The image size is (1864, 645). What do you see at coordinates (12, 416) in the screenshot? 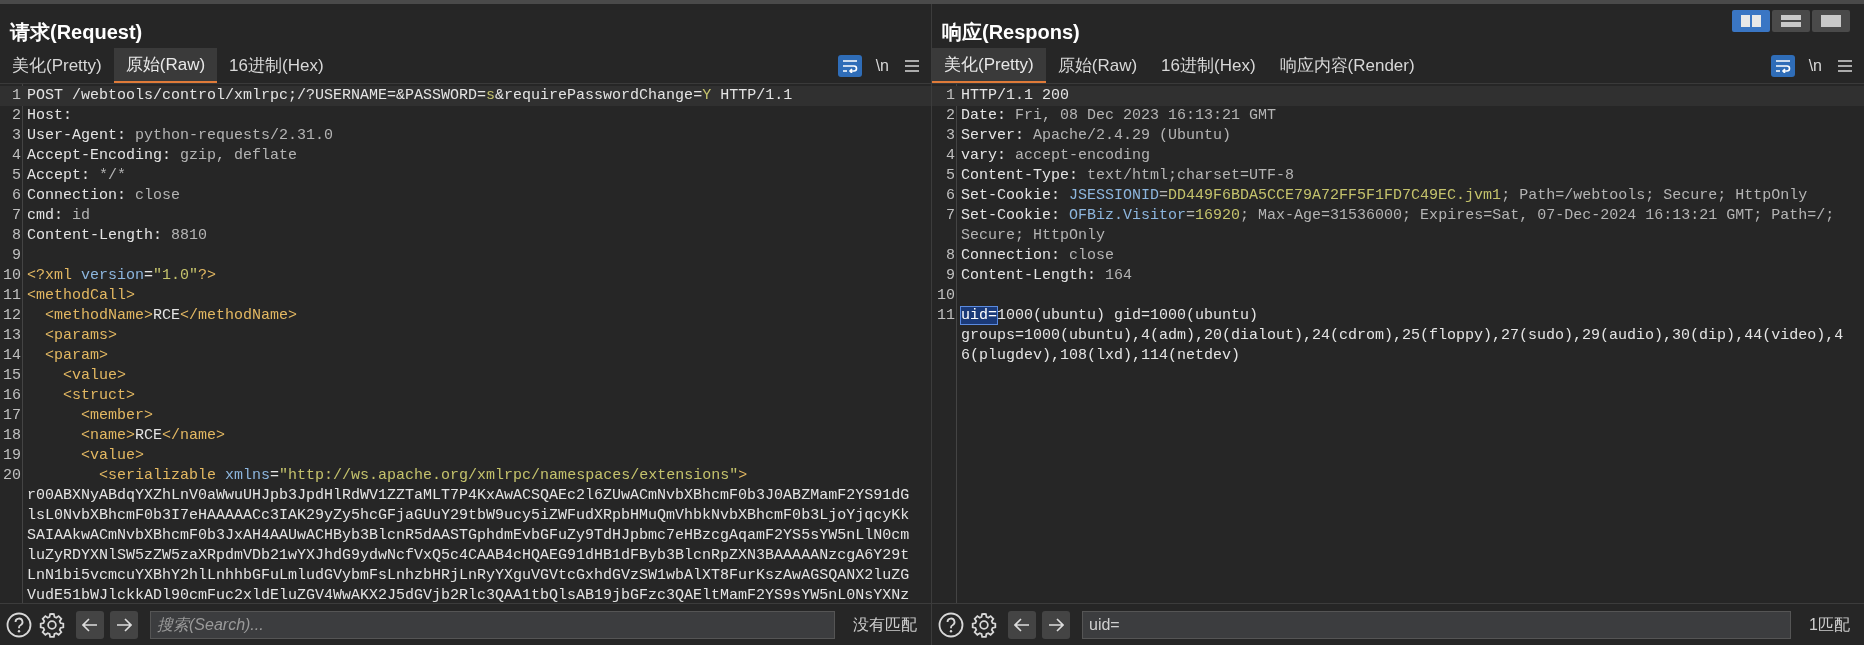
I see `line-number: 17` at bounding box center [12, 416].